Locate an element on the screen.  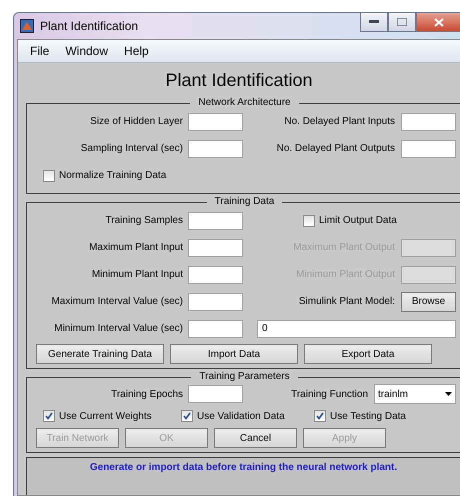
panel-heading: Plant Identification is located at coordinates (239, 80).